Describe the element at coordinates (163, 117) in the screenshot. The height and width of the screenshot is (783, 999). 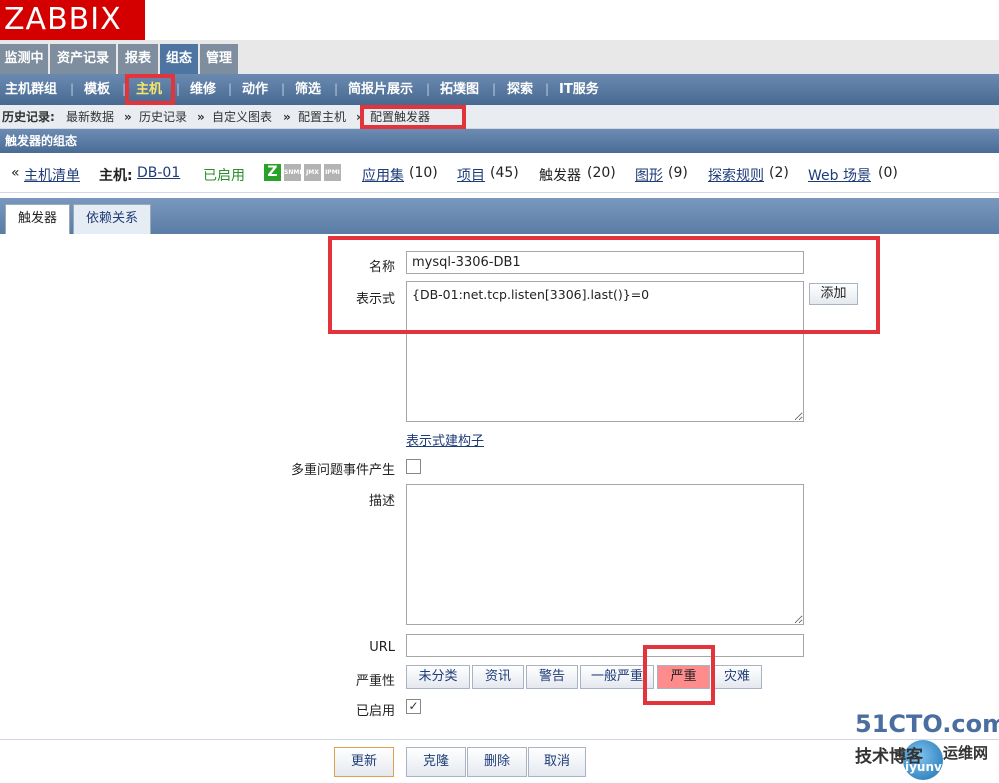
I see `breadcrumb-history: 历史记录` at that location.